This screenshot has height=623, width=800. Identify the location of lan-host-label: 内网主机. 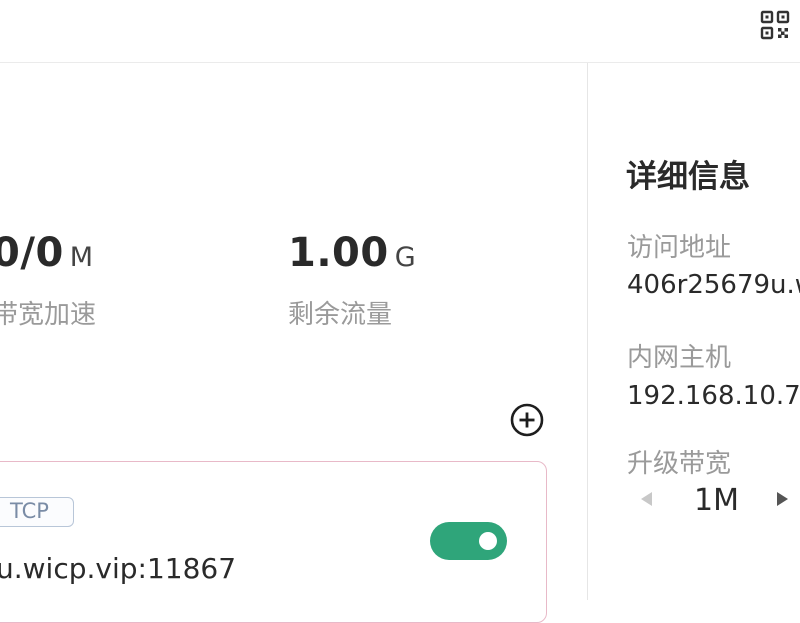
(679, 358).